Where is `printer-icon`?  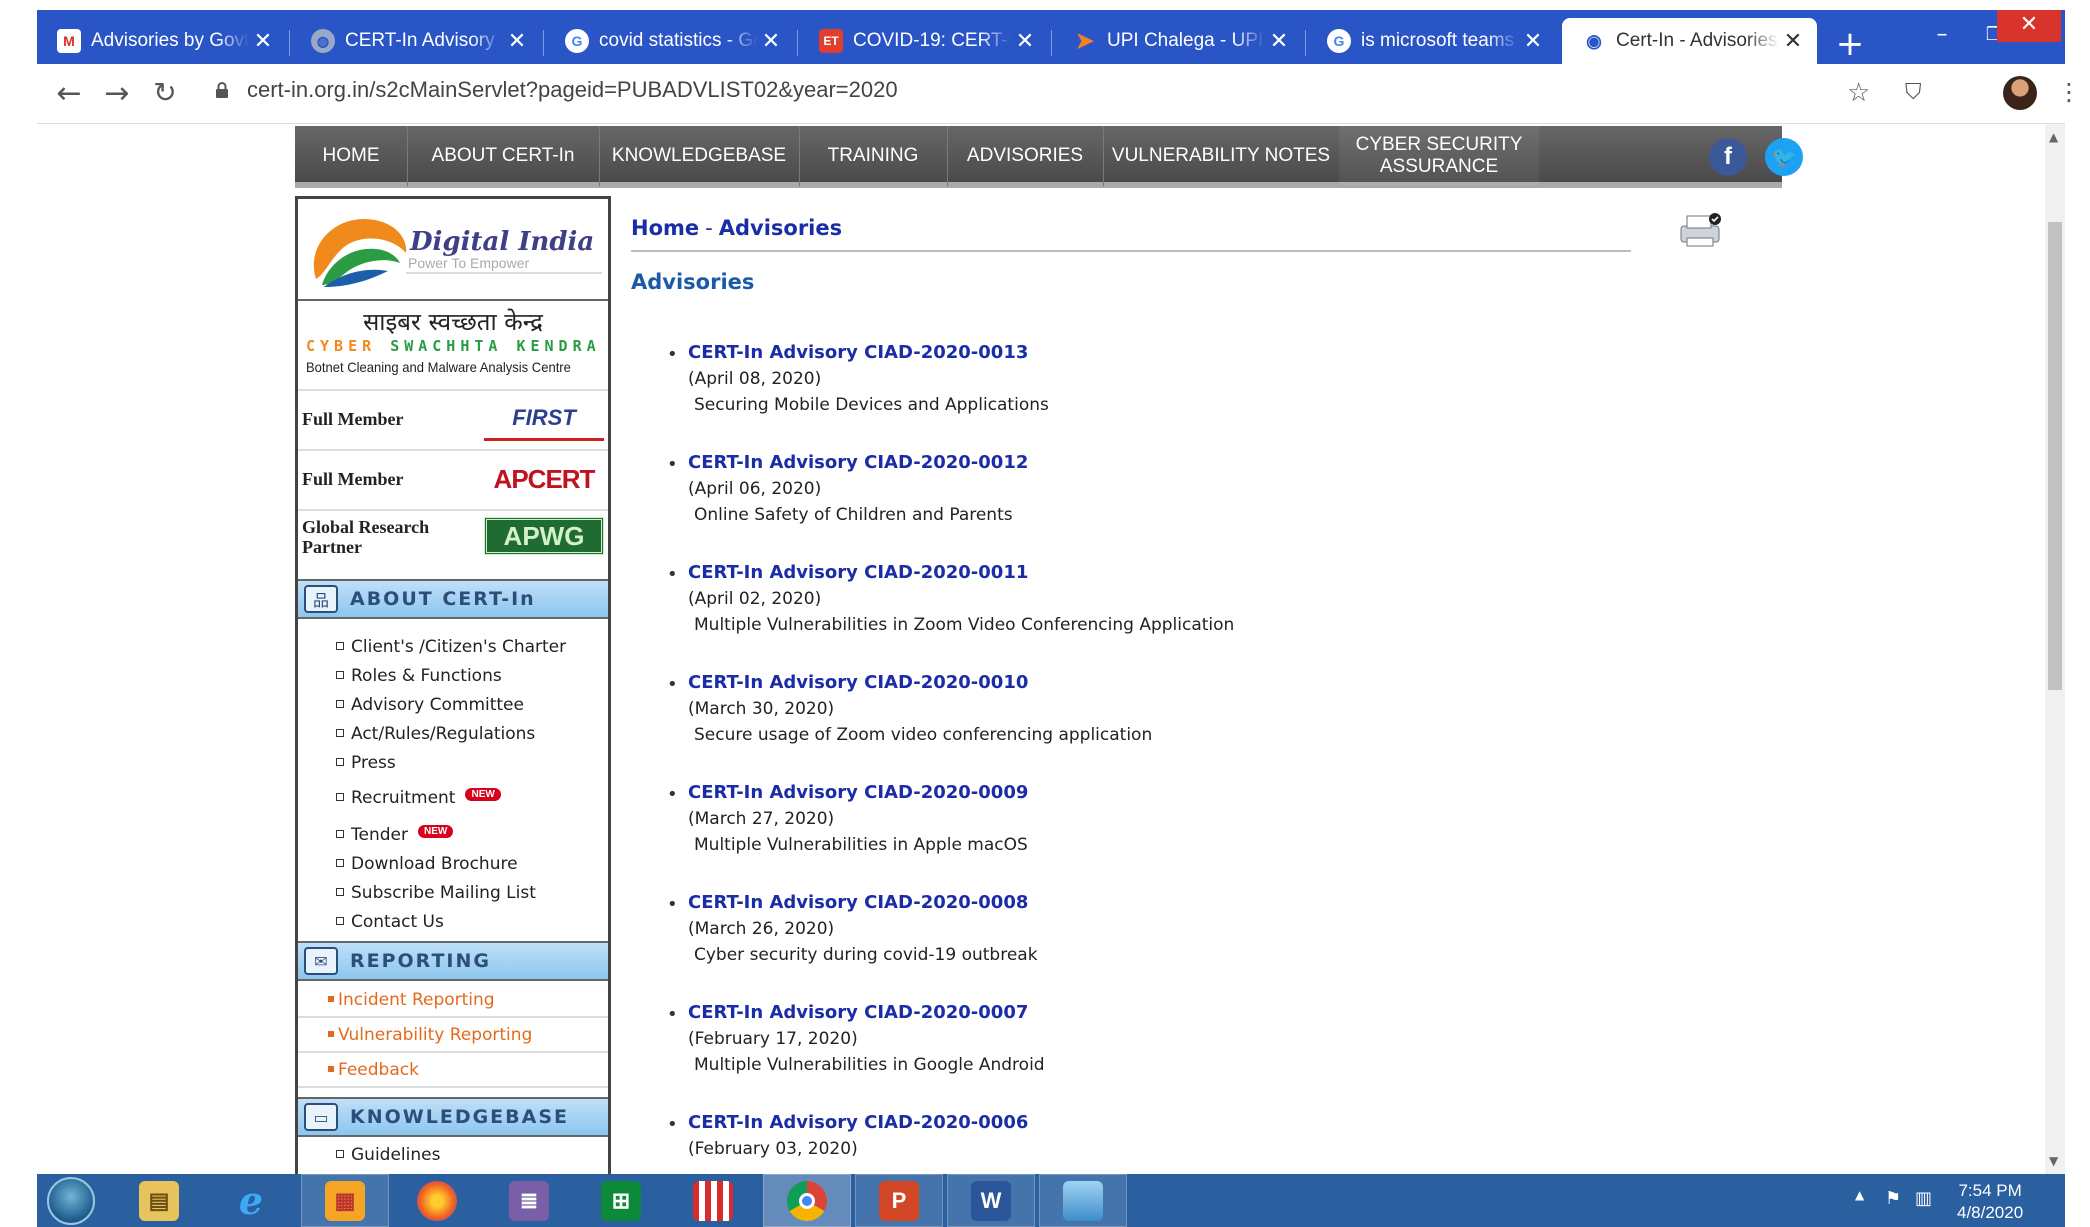 printer-icon is located at coordinates (1700, 230).